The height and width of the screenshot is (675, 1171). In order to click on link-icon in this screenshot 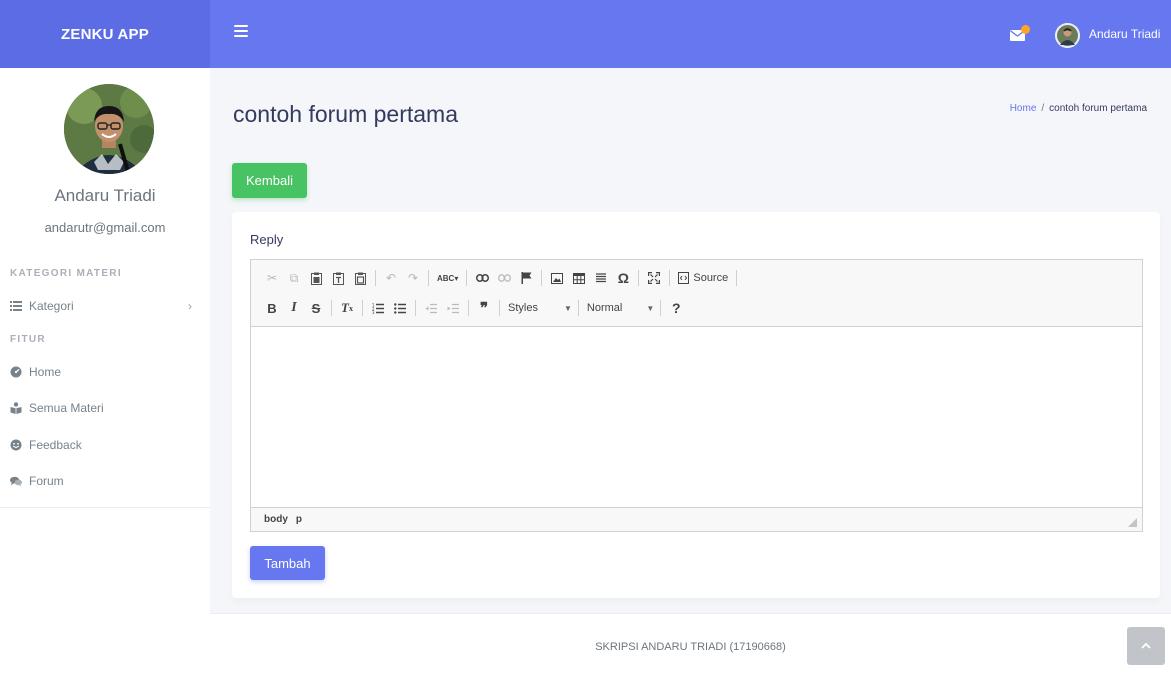, I will do `click(482, 278)`.